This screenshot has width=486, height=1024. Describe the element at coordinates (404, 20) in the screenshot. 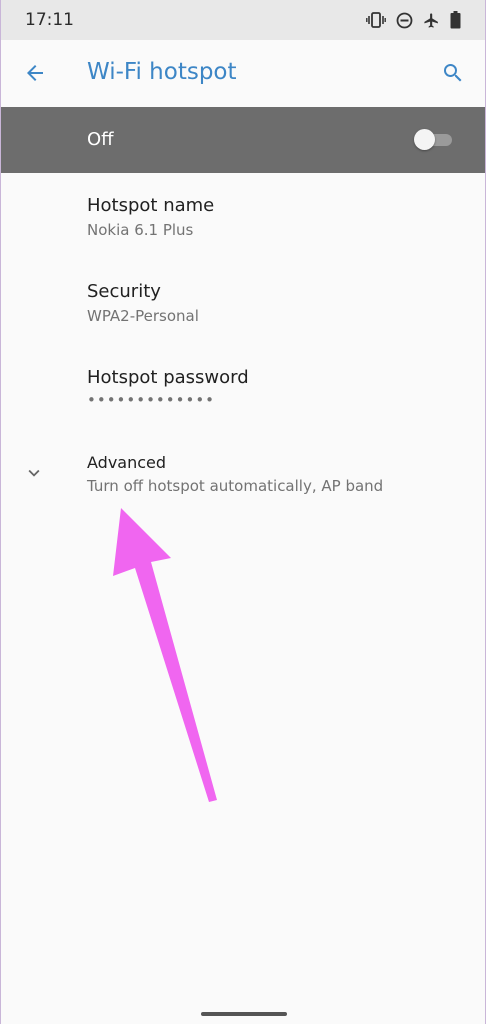

I see `do-not-disturb-icon` at that location.